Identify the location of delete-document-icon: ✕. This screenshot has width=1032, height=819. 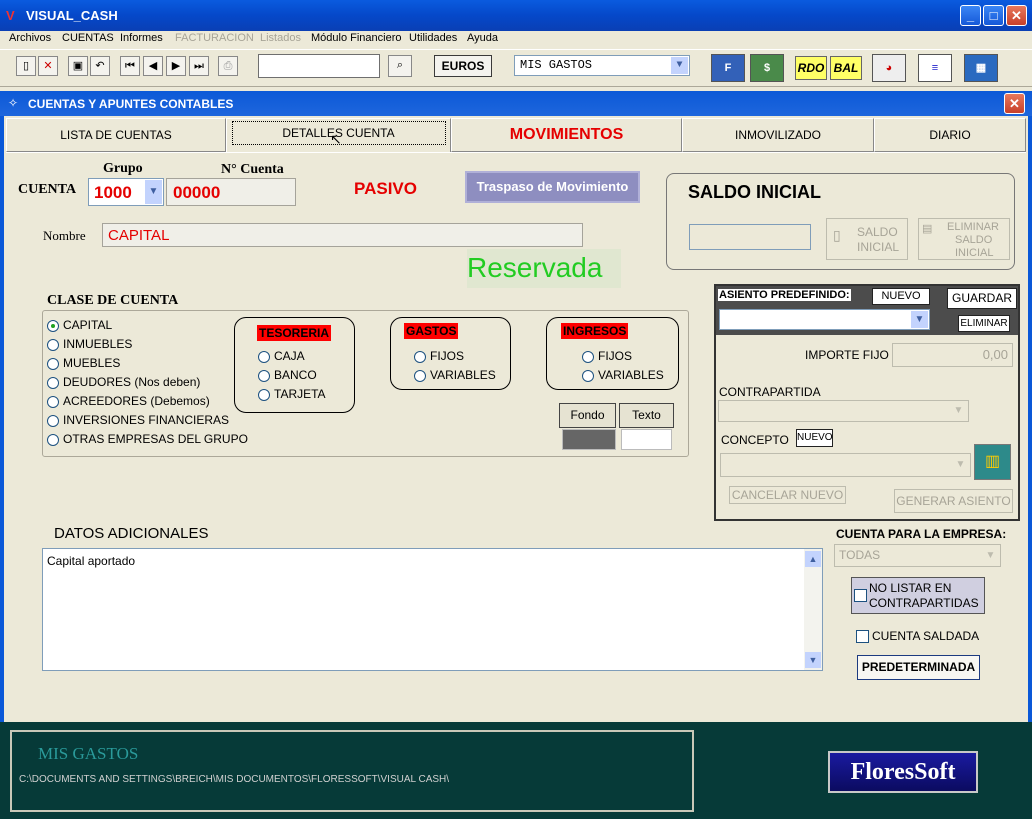
(48, 66).